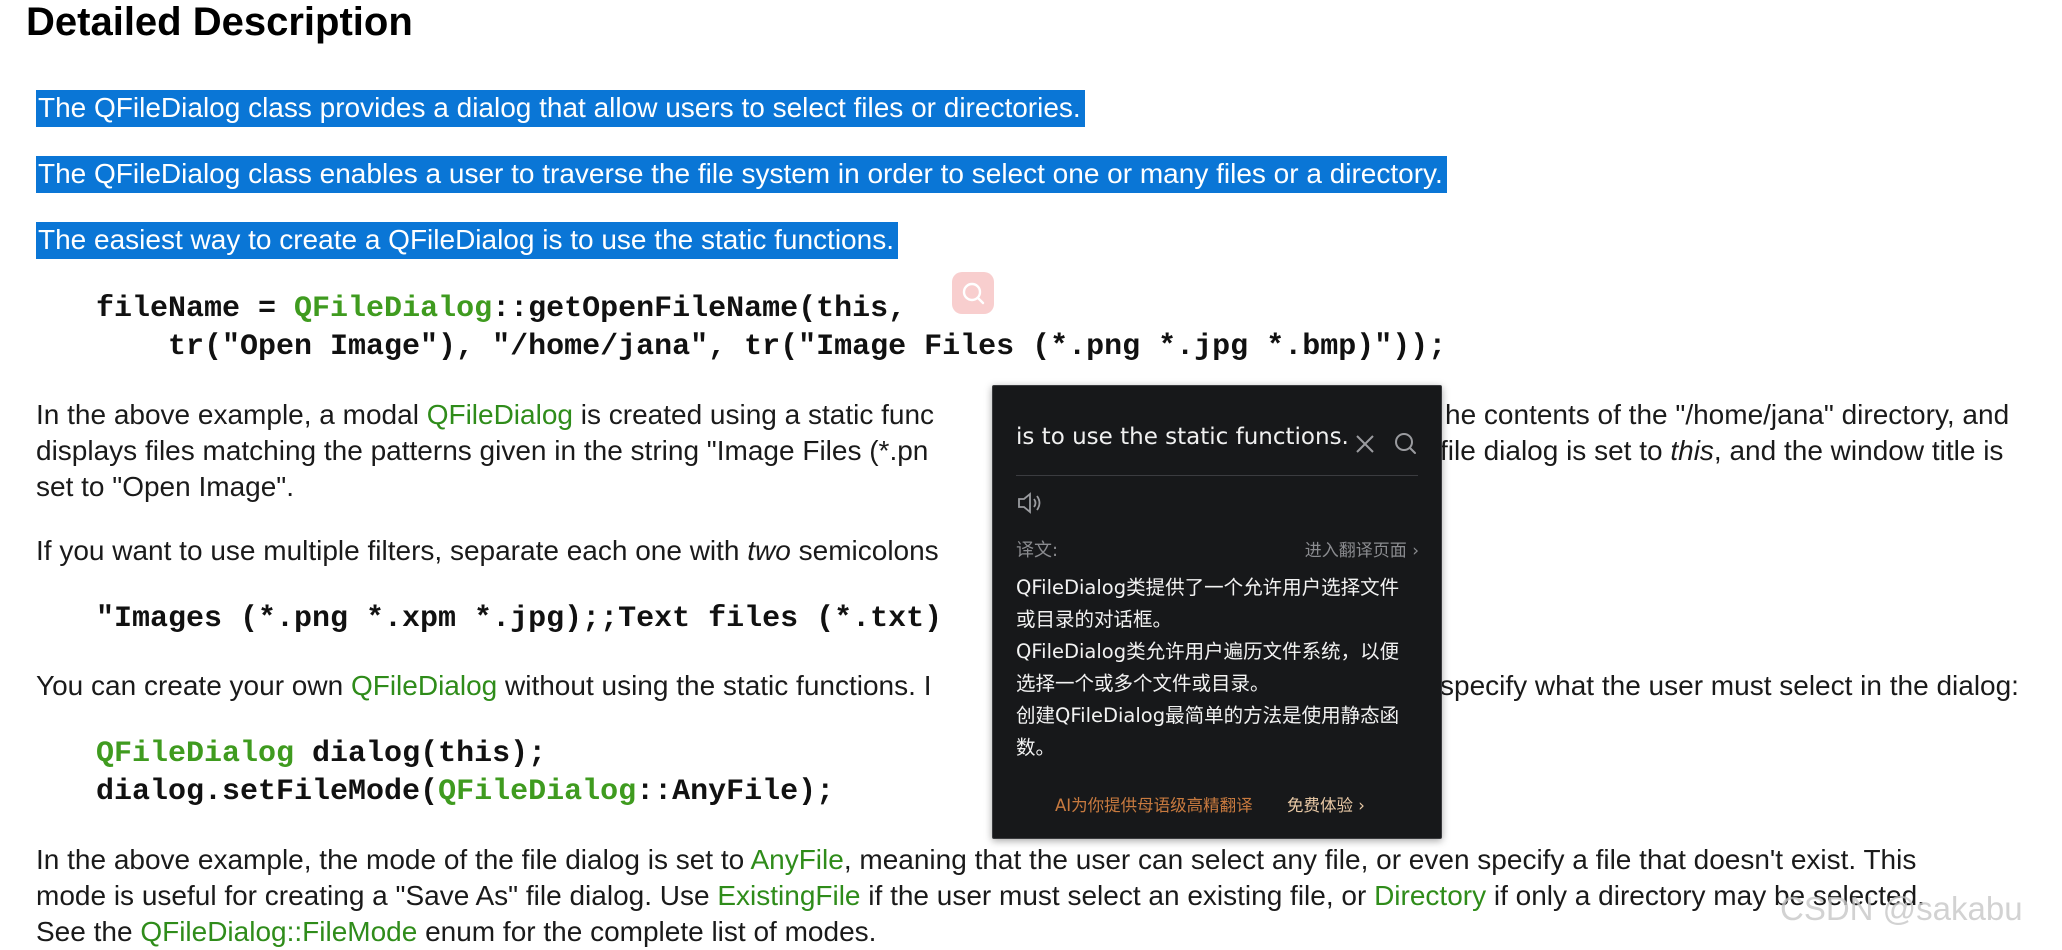  I want to click on free-trial-link: 免费体验 ›, so click(1326, 804).